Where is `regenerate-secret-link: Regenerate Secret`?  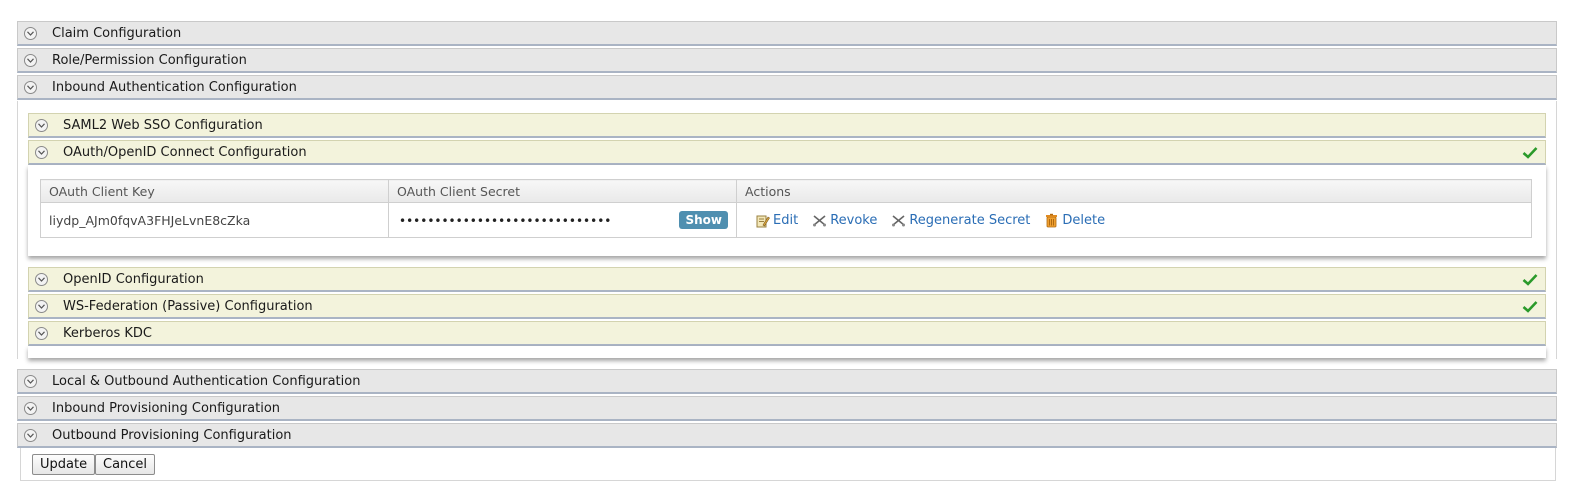 regenerate-secret-link: Regenerate Secret is located at coordinates (960, 220).